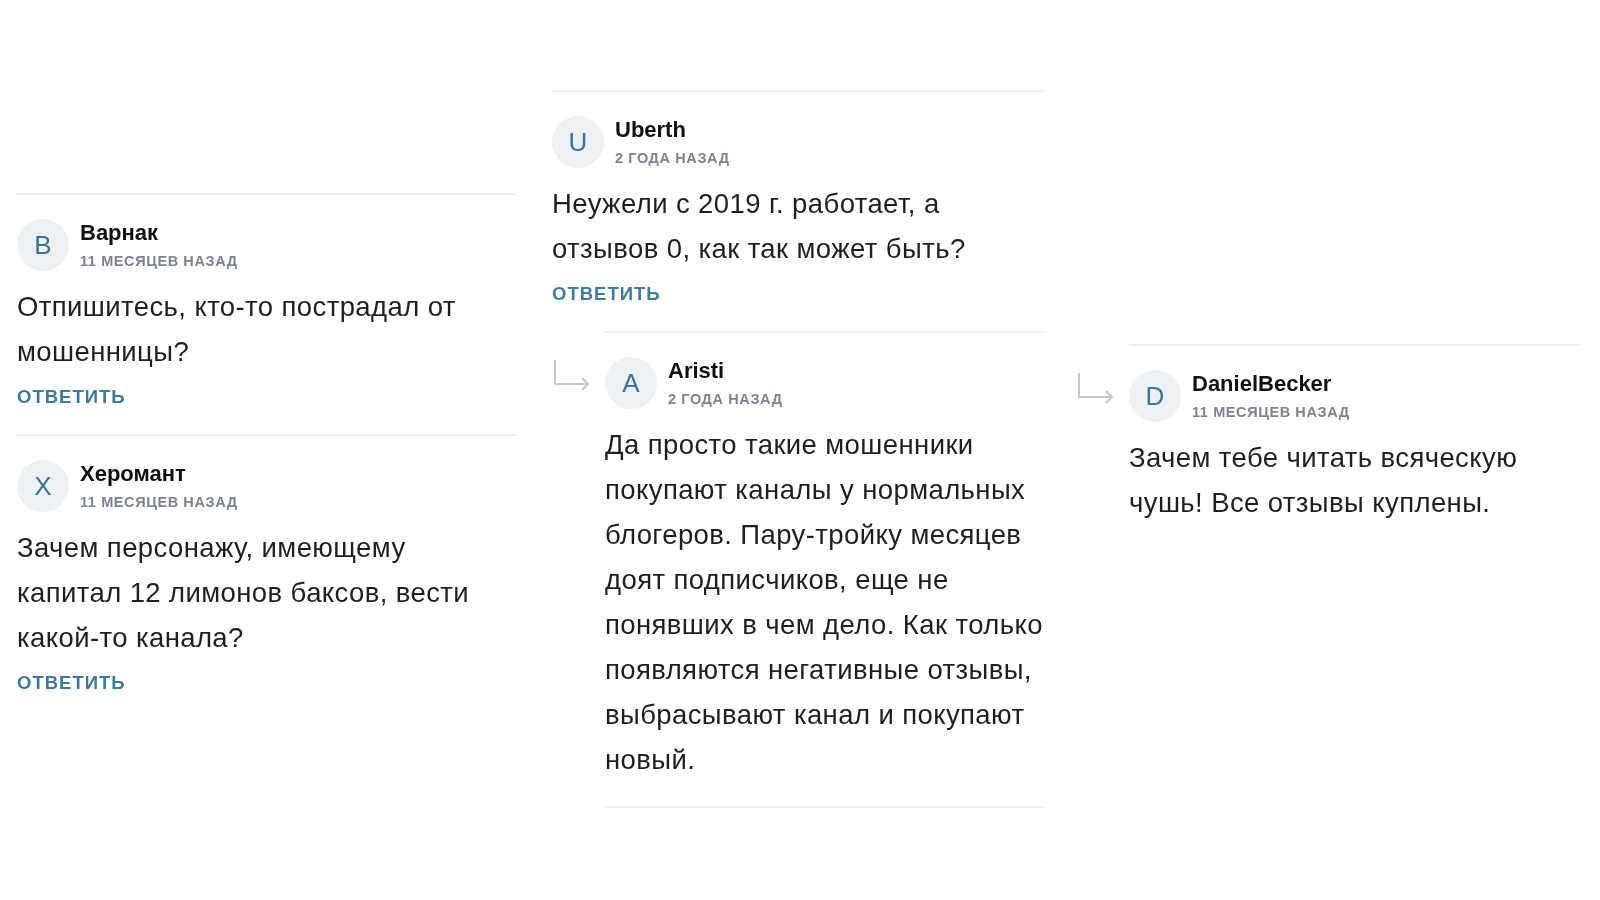 This screenshot has width=1600, height=900. I want to click on avatar: U, so click(578, 142).